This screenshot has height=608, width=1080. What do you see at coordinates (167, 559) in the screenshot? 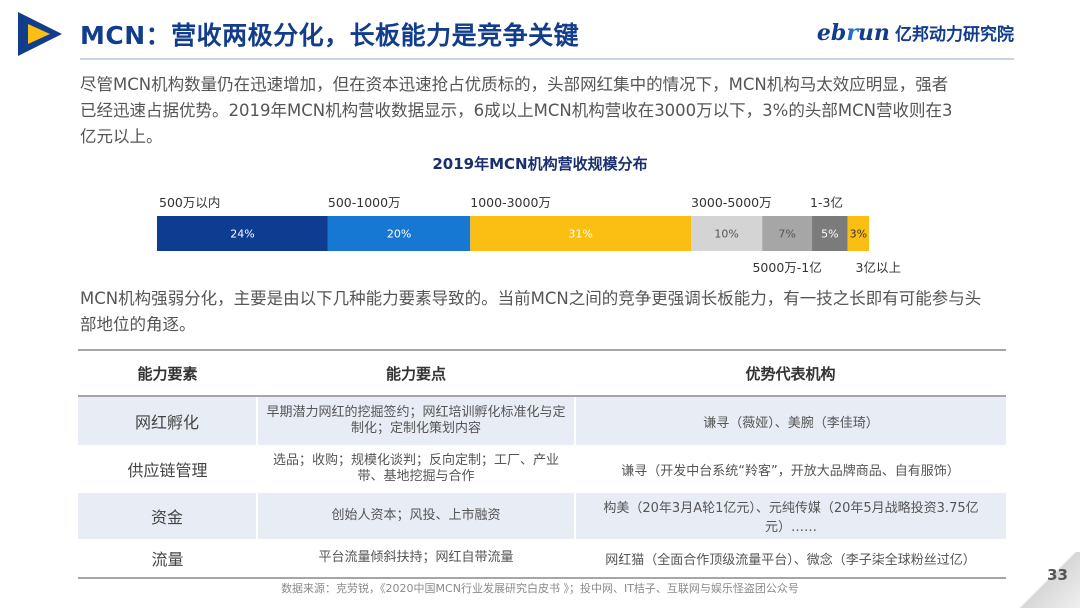
I see `table-cell-factor: 流量` at bounding box center [167, 559].